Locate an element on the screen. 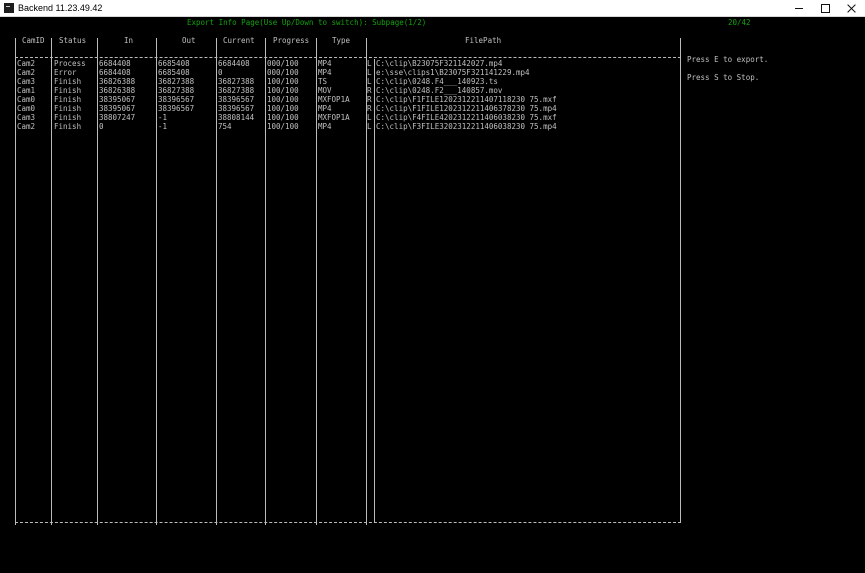  cell-status: Error is located at coordinates (65, 72).